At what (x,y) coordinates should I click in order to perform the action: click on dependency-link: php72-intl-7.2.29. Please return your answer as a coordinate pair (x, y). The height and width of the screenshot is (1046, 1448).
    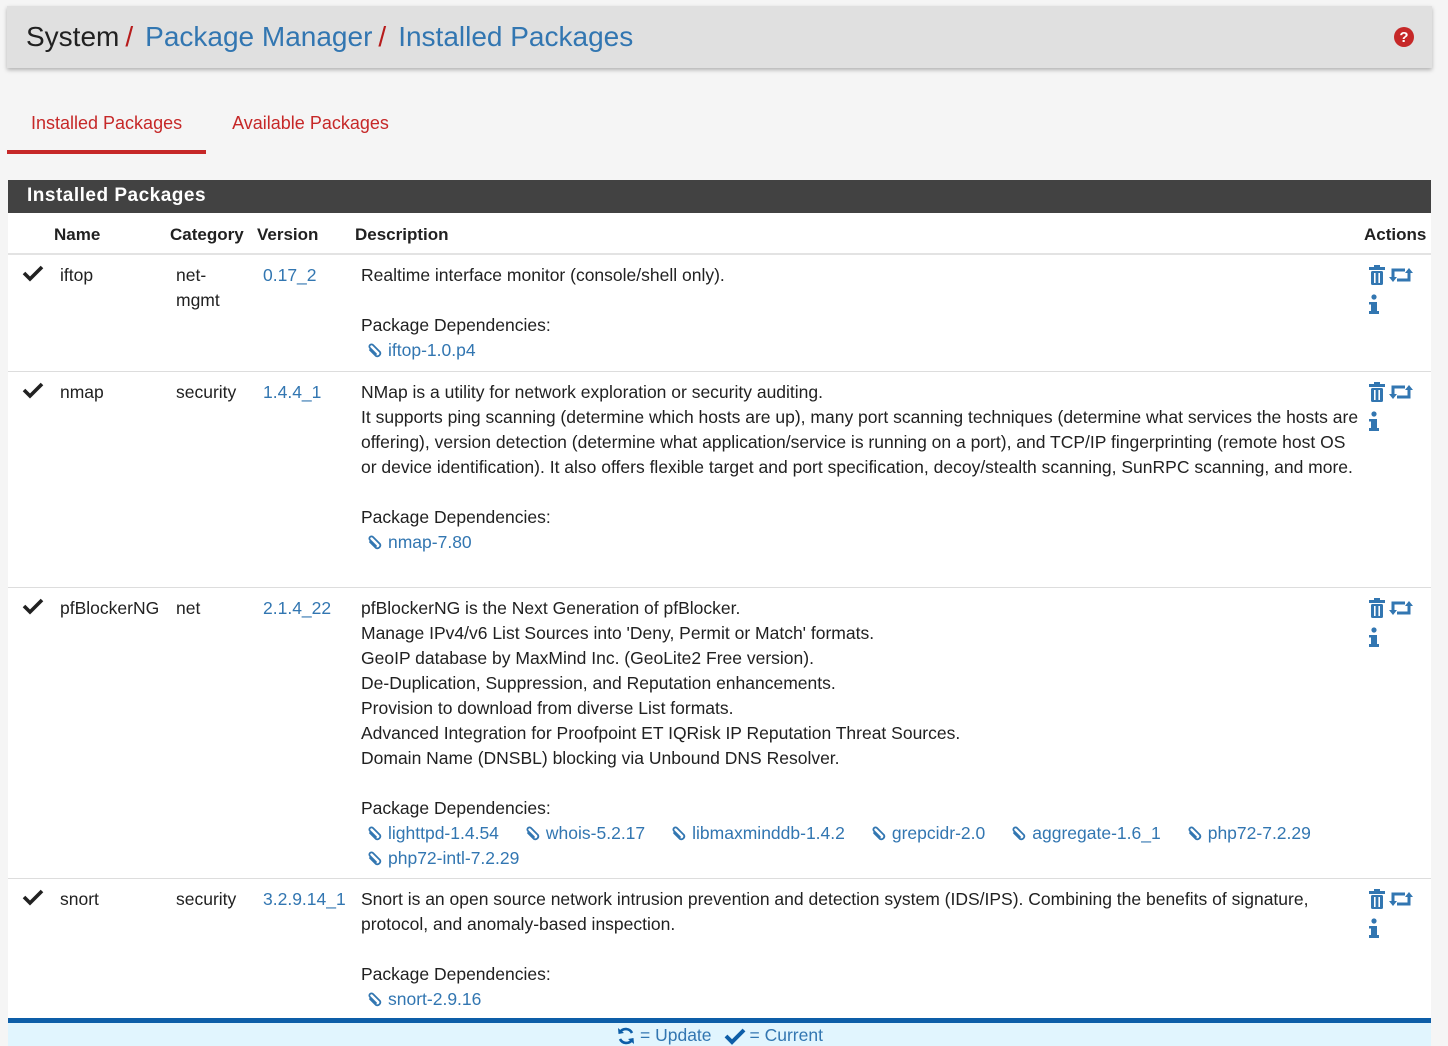
    Looking at the image, I should click on (442, 858).